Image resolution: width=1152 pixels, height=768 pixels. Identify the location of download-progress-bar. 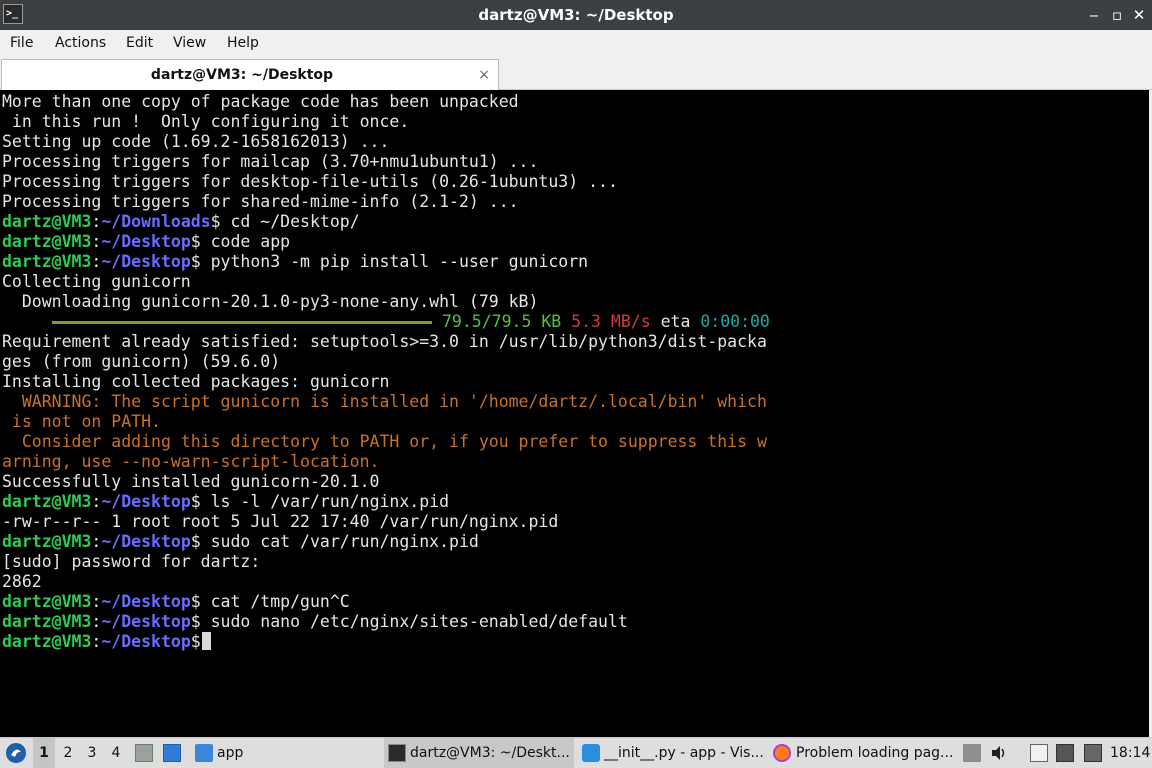
(242, 322).